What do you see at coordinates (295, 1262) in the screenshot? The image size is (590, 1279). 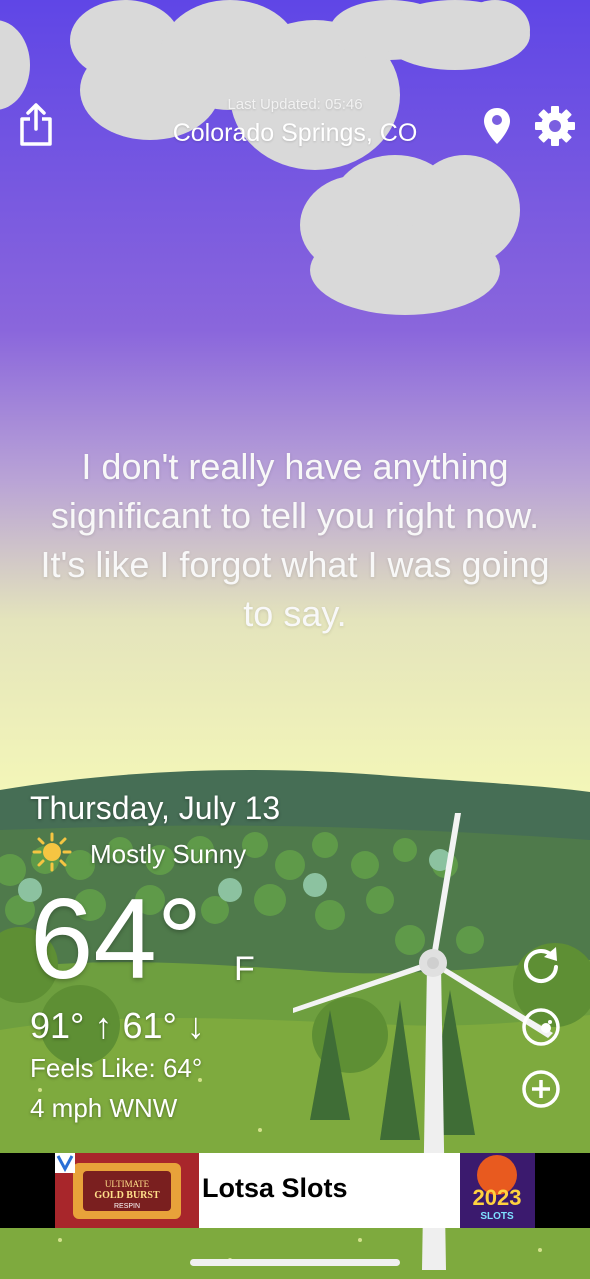 I see `home-indicator` at bounding box center [295, 1262].